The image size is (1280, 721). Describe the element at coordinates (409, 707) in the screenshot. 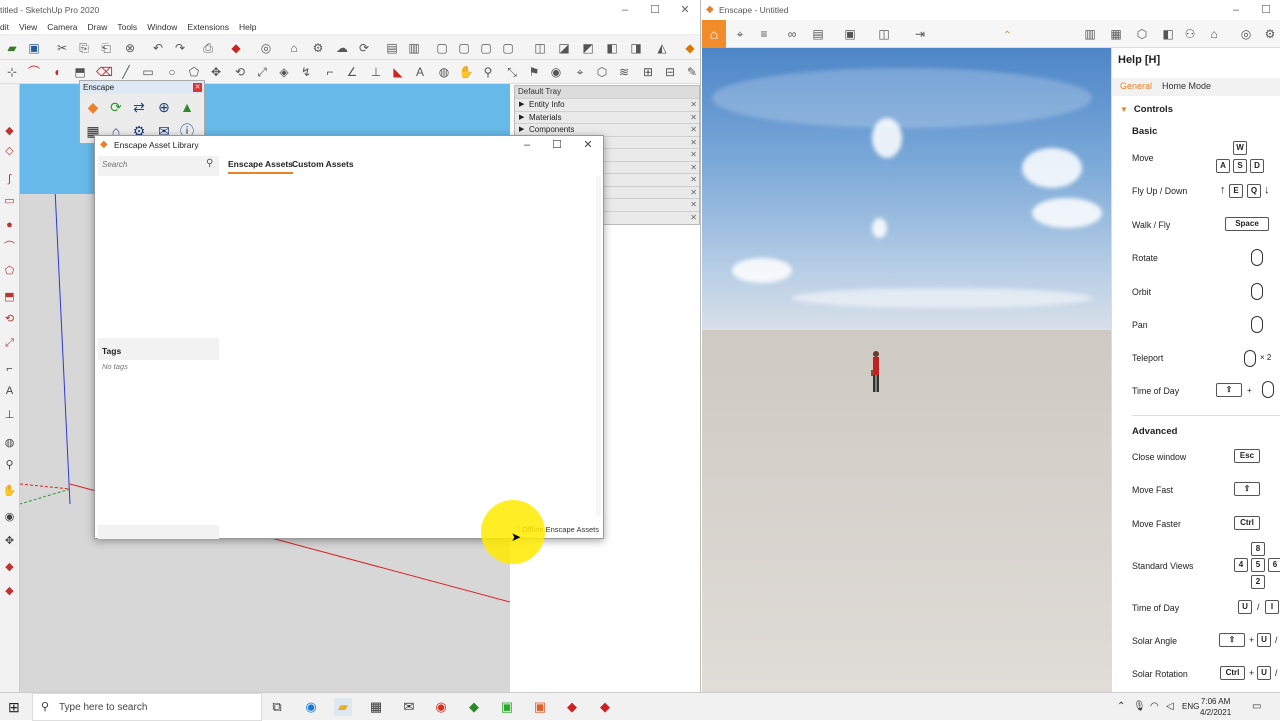

I see `mail-icon: ✉` at that location.